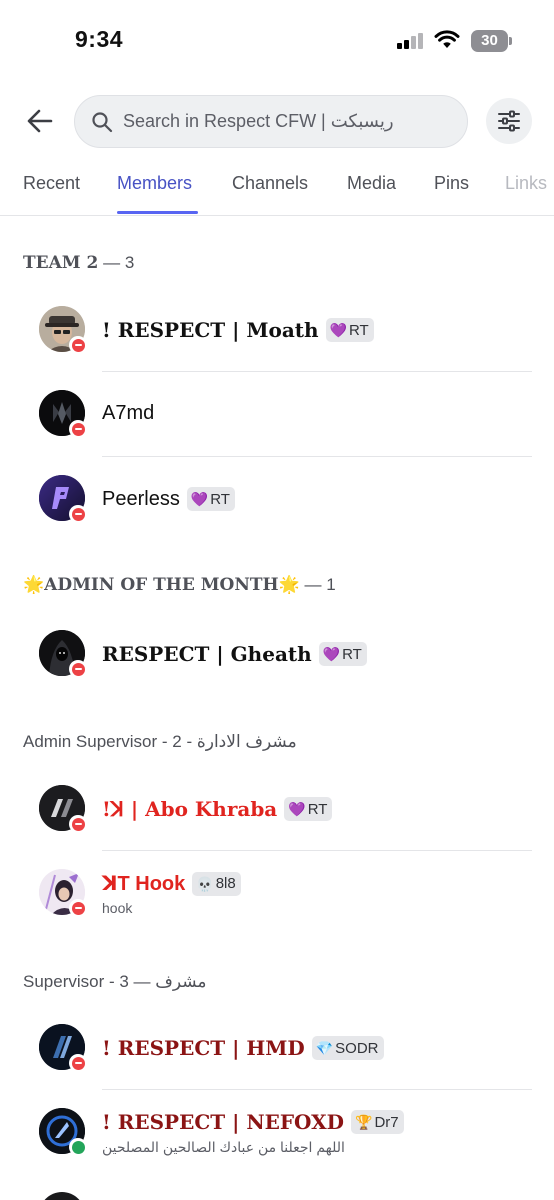 Image resolution: width=554 pixels, height=1200 pixels. What do you see at coordinates (154, 183) in the screenshot?
I see `tab-members: Members` at bounding box center [154, 183].